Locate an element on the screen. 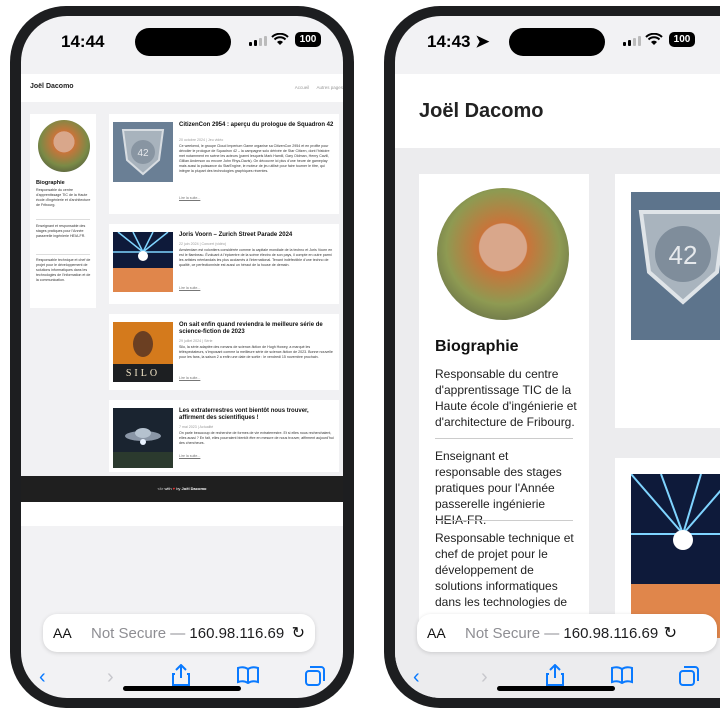  heart-icon: ♥ is located at coordinates (174, 488).